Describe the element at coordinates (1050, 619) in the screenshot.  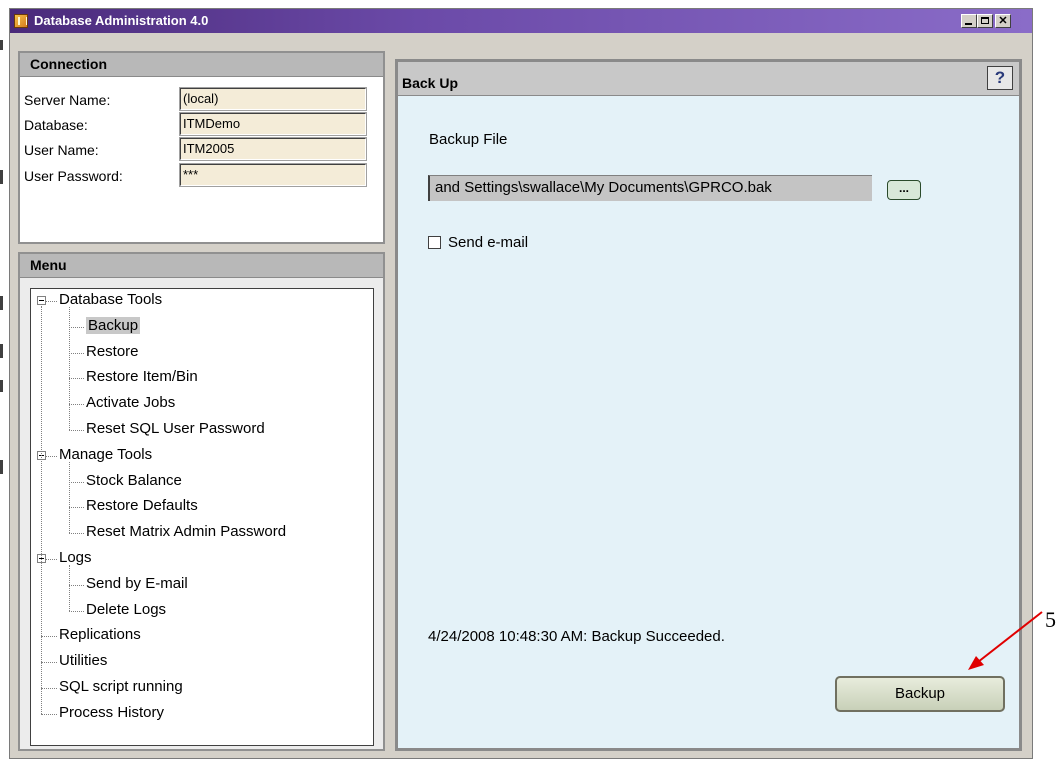
I see `annotation-number: 5` at that location.